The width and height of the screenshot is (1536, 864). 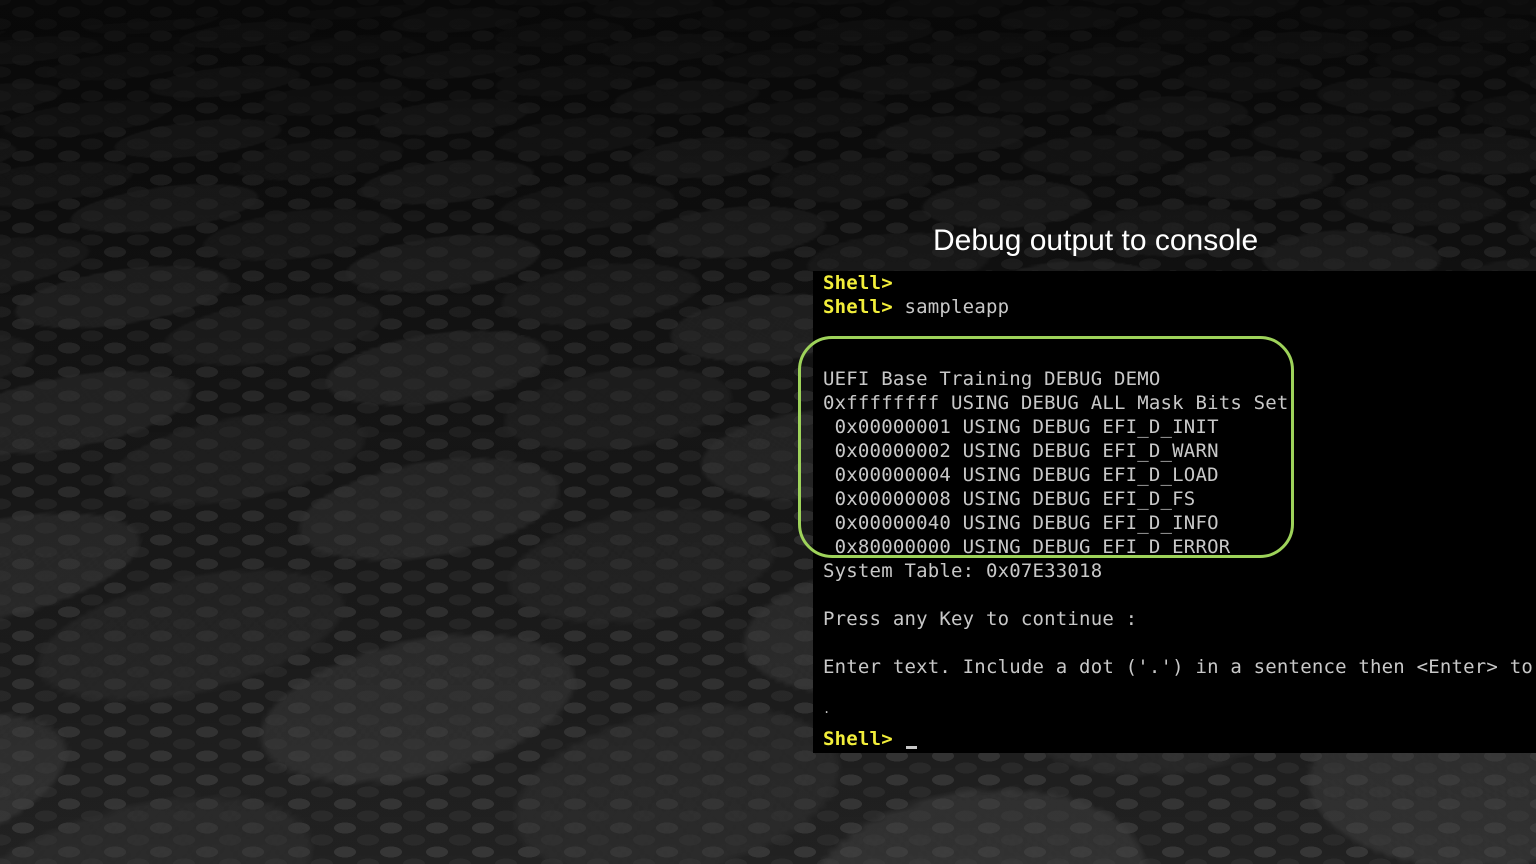 What do you see at coordinates (1027, 547) in the screenshot?
I see `debug-line: 0x80000000 USING DEBUG EFI_D_ERROR` at bounding box center [1027, 547].